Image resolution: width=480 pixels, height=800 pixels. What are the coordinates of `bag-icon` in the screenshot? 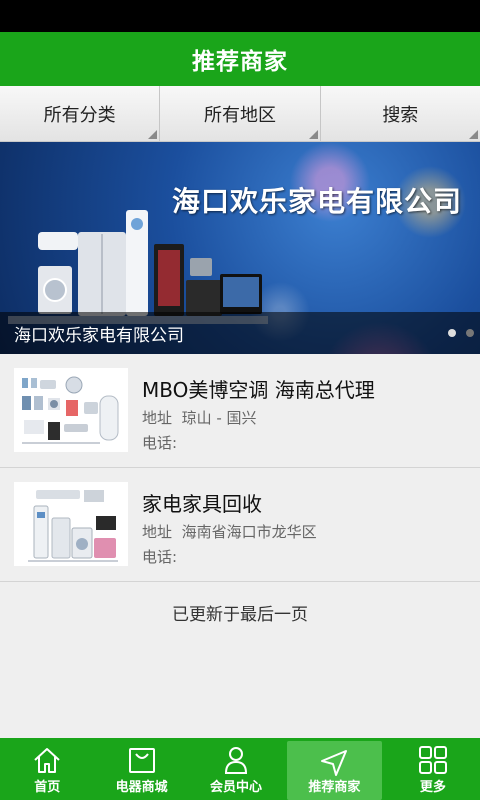 It's located at (141, 760).